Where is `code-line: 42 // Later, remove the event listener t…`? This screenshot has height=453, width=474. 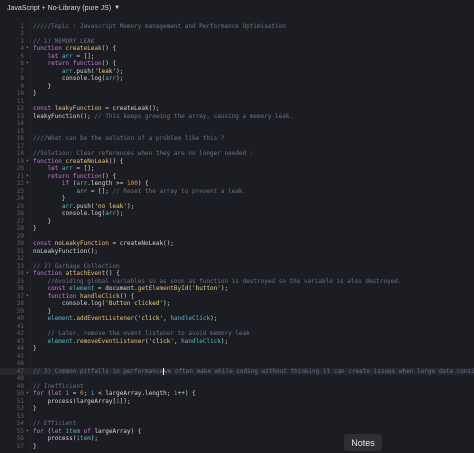
code-line: 42 // Later, remove the event listener t… is located at coordinates (237, 334).